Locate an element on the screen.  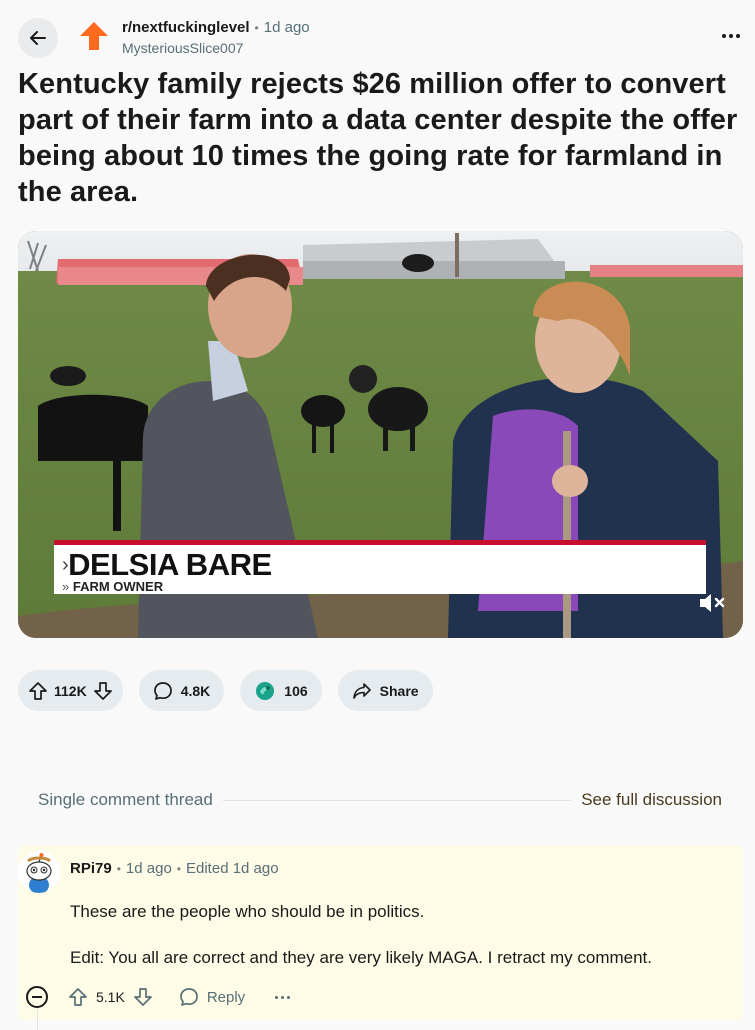
upvote-count: 112K is located at coordinates (70, 690).